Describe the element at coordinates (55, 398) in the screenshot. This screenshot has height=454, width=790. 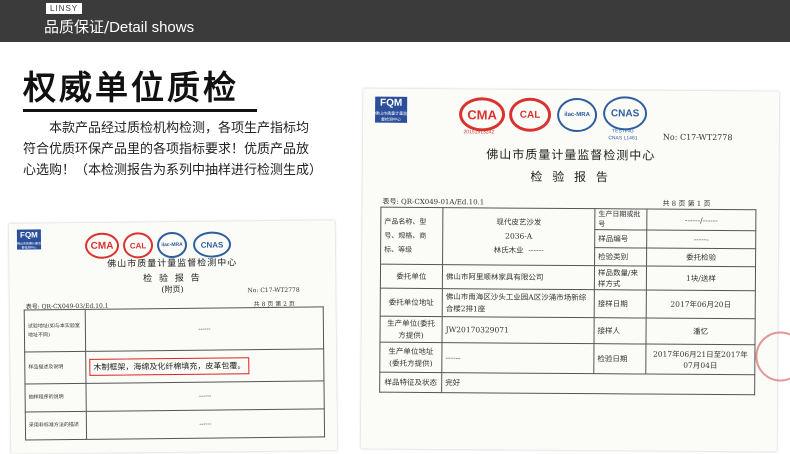
I see `row-label: 抽样程序的说明` at that location.